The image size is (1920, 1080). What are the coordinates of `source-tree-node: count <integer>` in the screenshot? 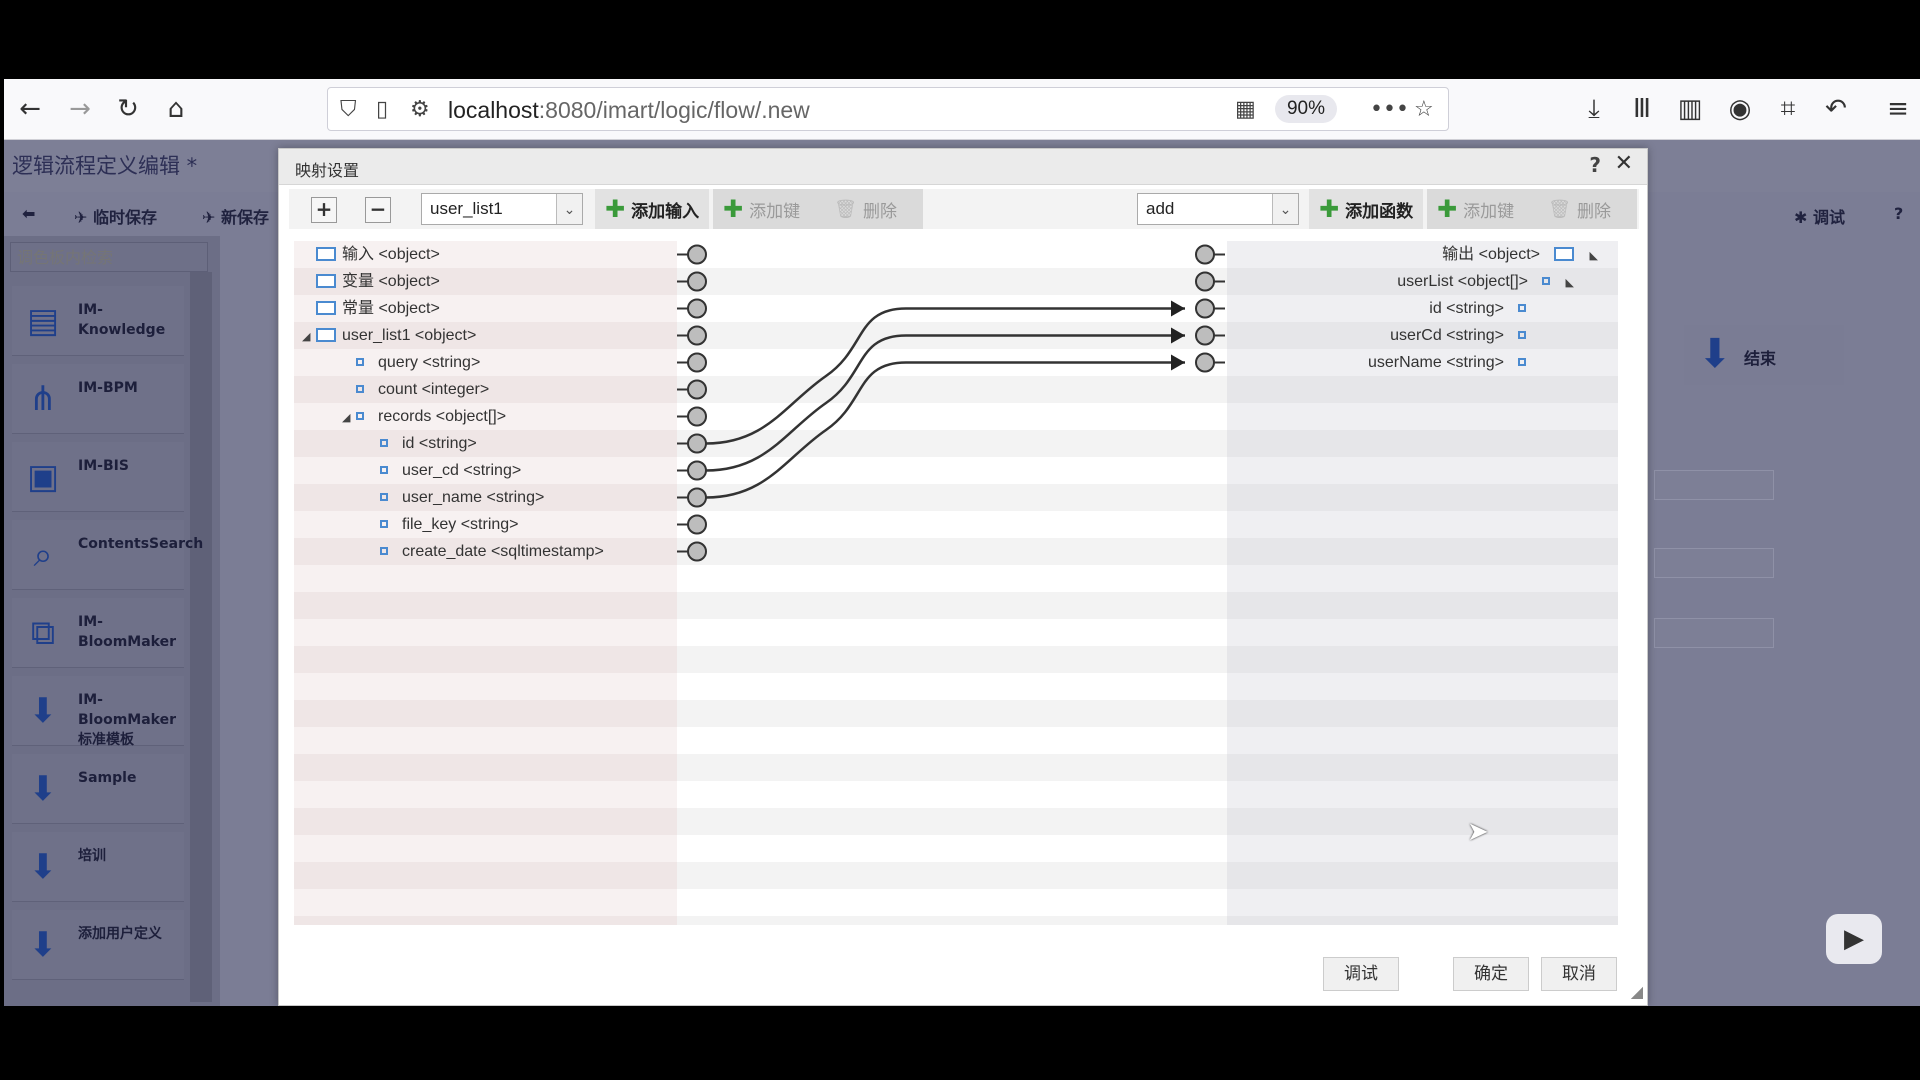 It's located at (422, 389).